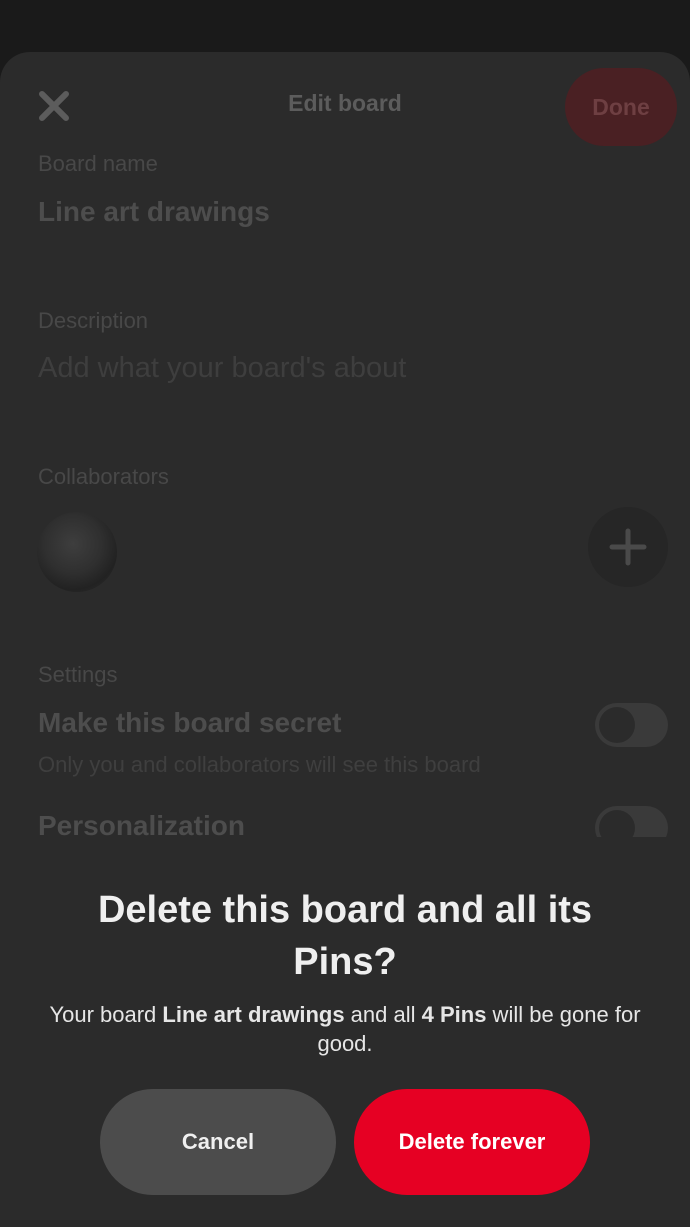  What do you see at coordinates (222, 368) in the screenshot?
I see `description-field: Add what your board's about` at bounding box center [222, 368].